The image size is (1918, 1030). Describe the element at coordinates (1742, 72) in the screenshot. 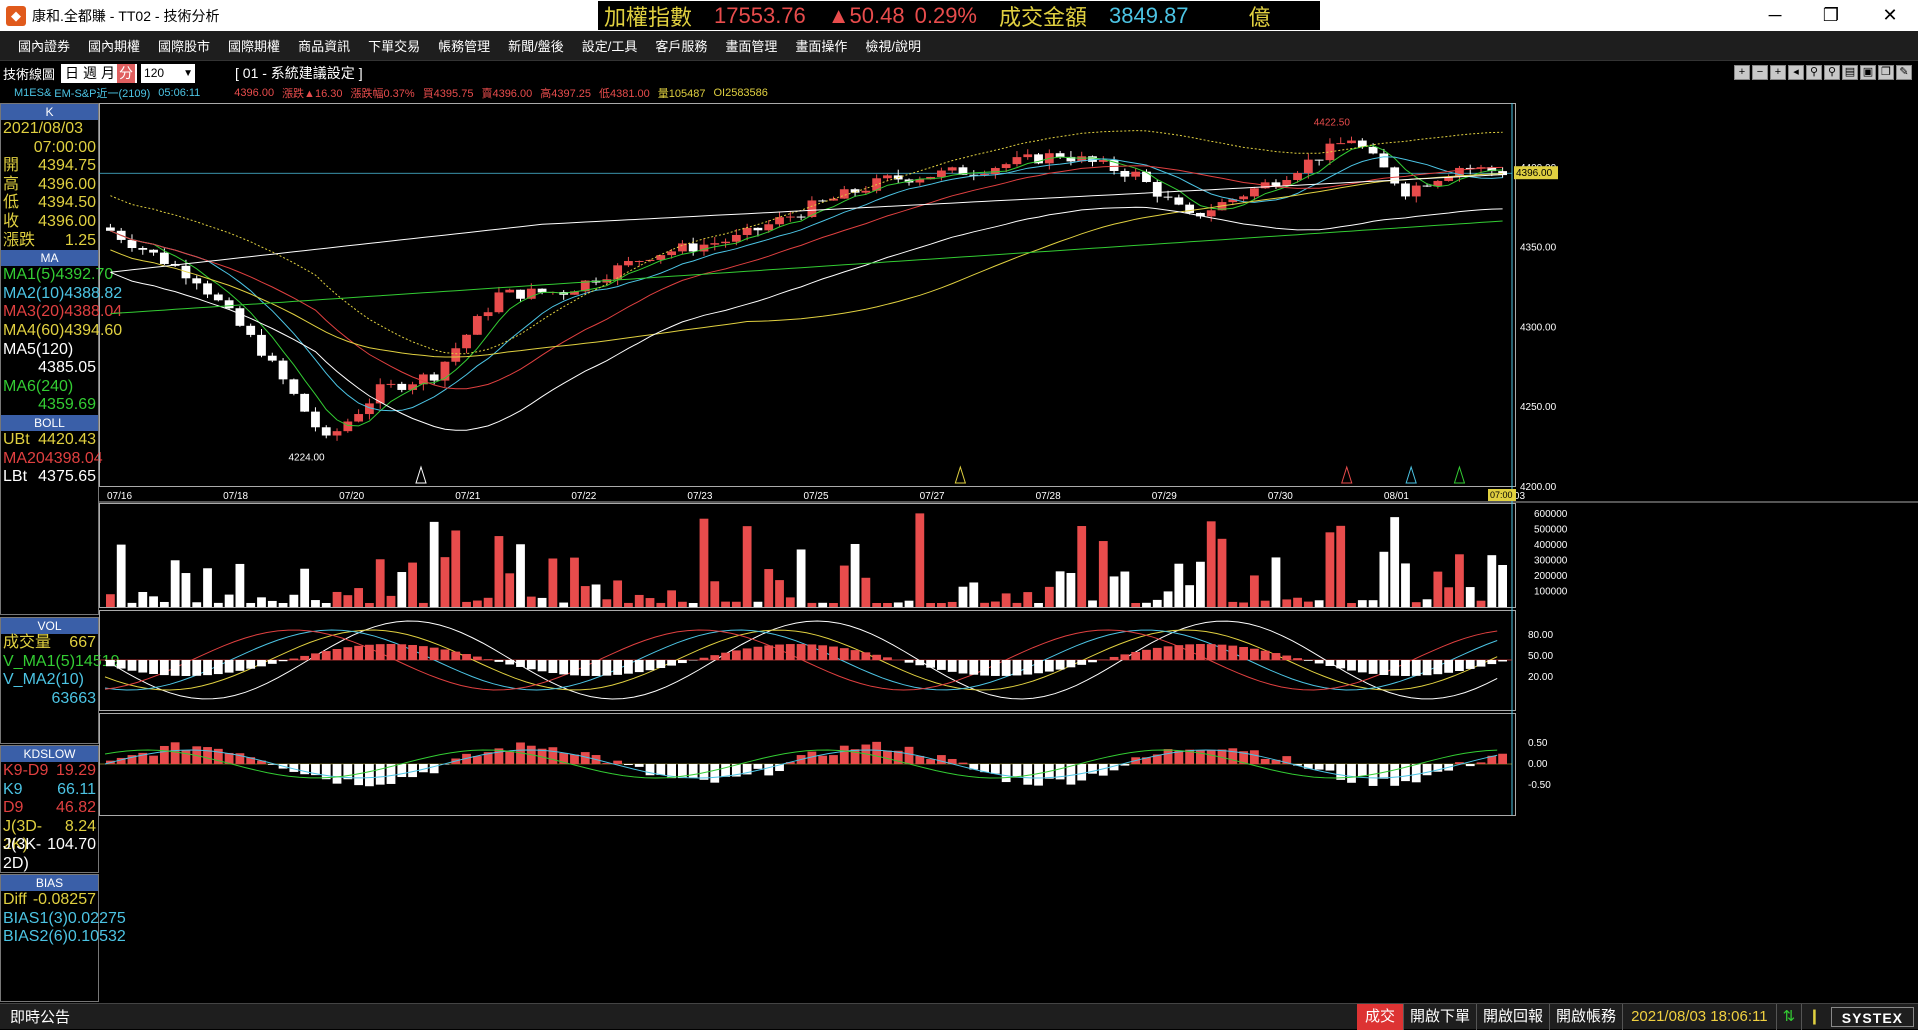

I see `crosshair-icon: +` at that location.